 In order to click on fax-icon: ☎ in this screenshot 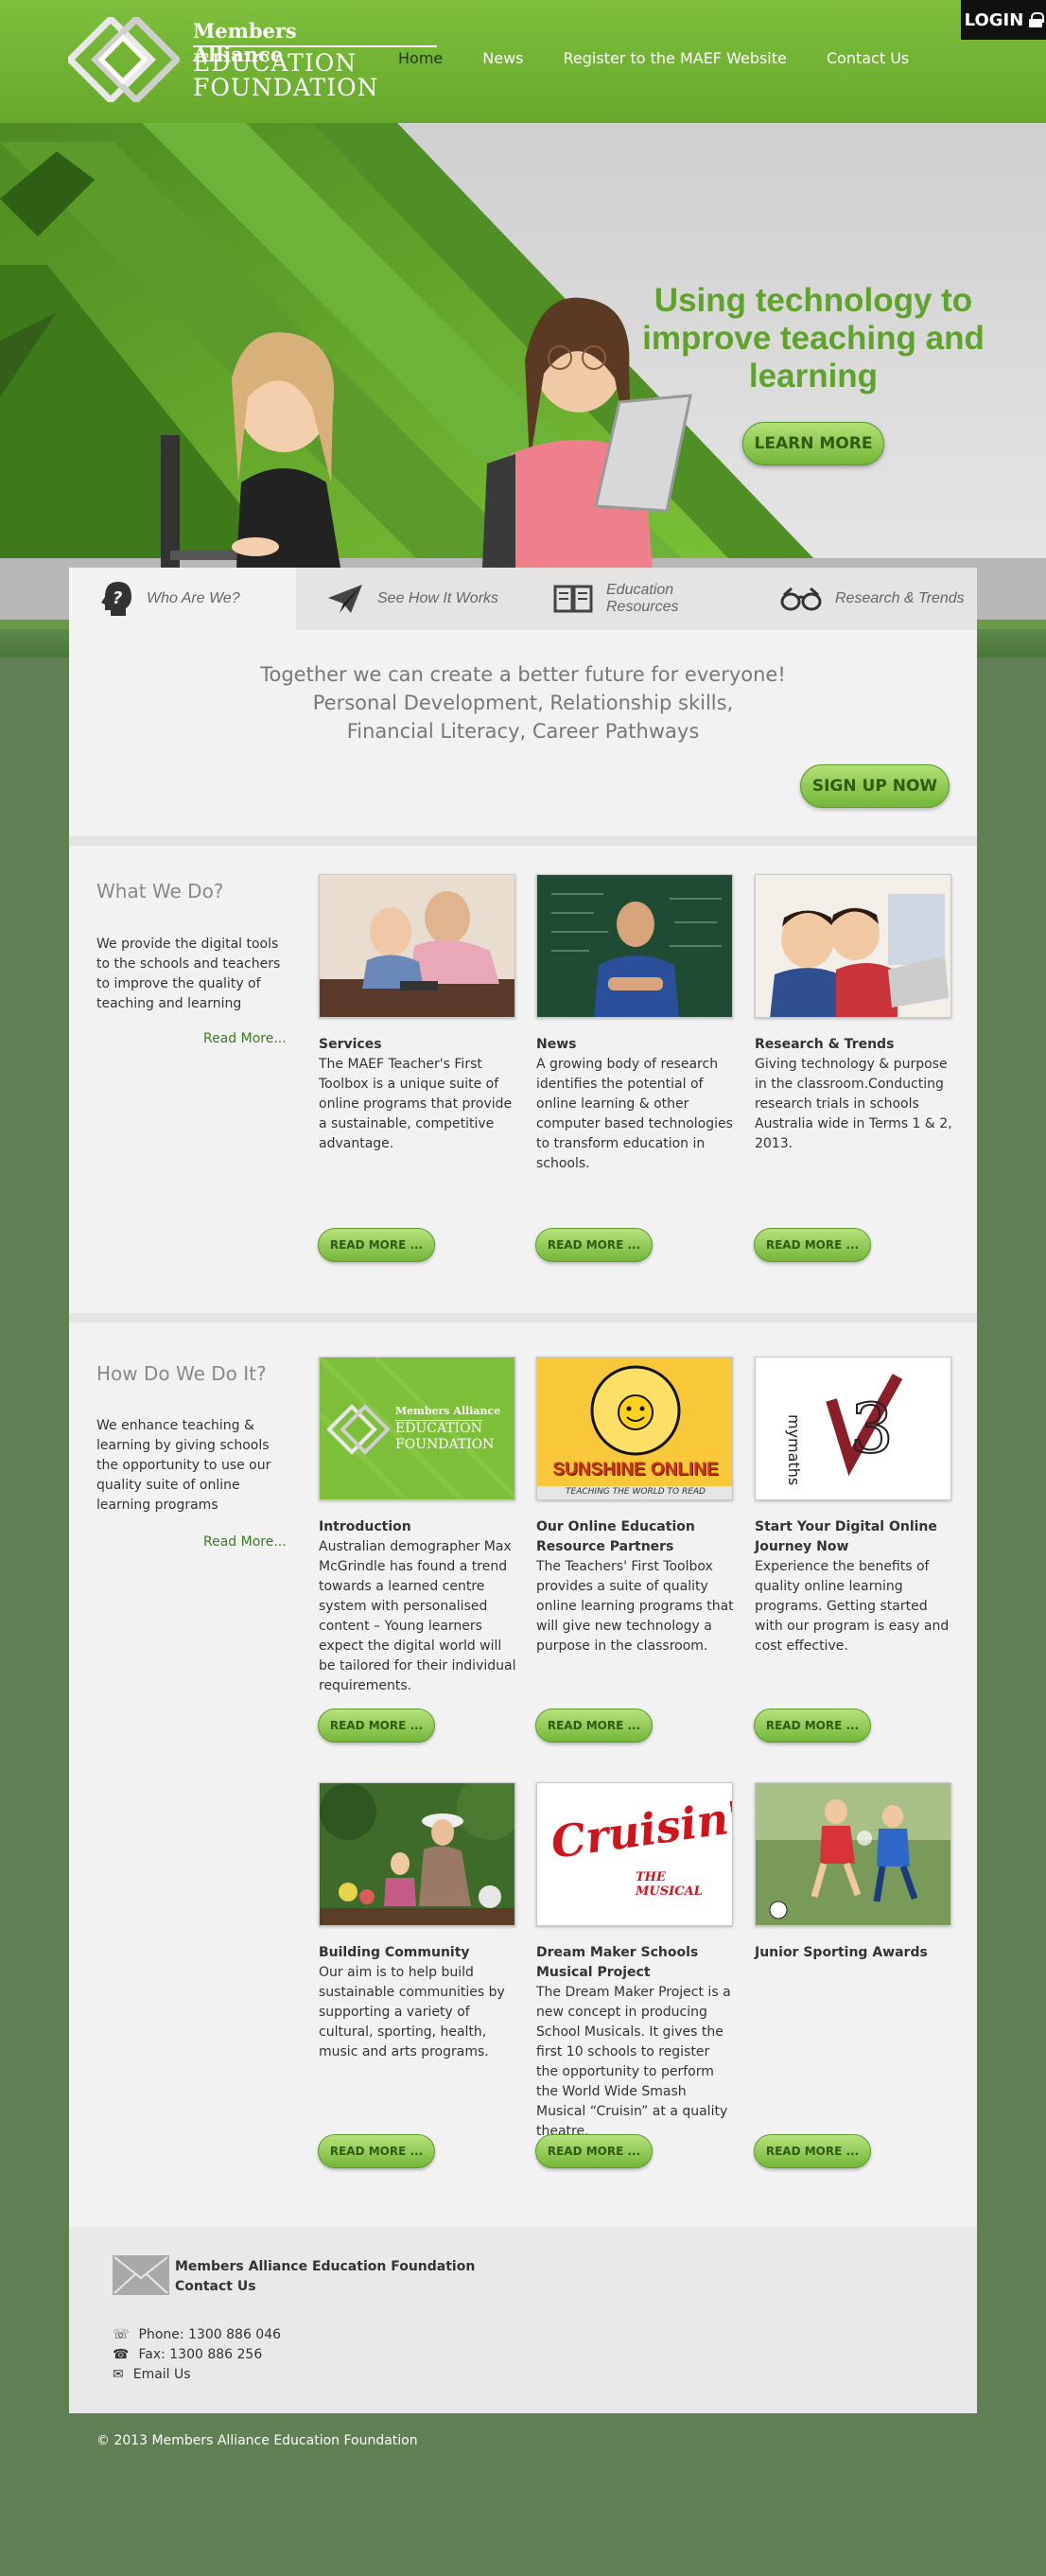, I will do `click(121, 2355)`.